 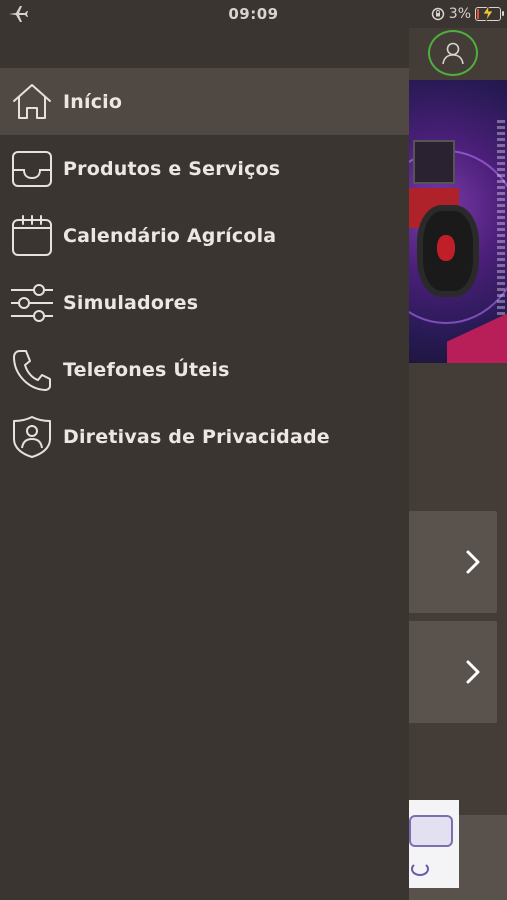 I want to click on user-icon, so click(x=453, y=53).